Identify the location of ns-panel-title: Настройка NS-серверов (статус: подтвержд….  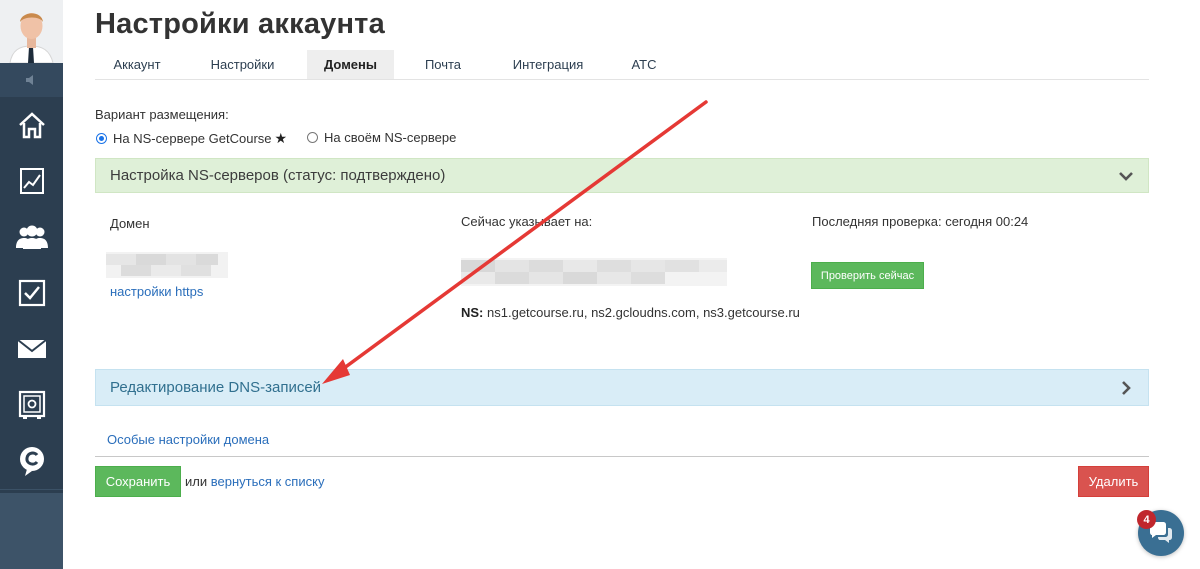
(278, 175).